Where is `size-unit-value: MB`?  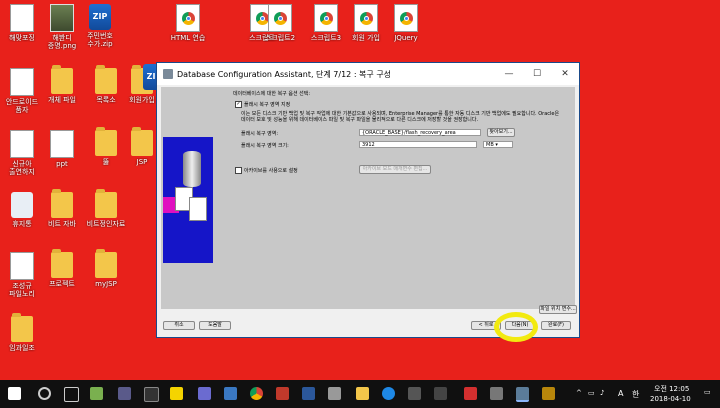
size-unit-value: MB is located at coordinates (490, 145).